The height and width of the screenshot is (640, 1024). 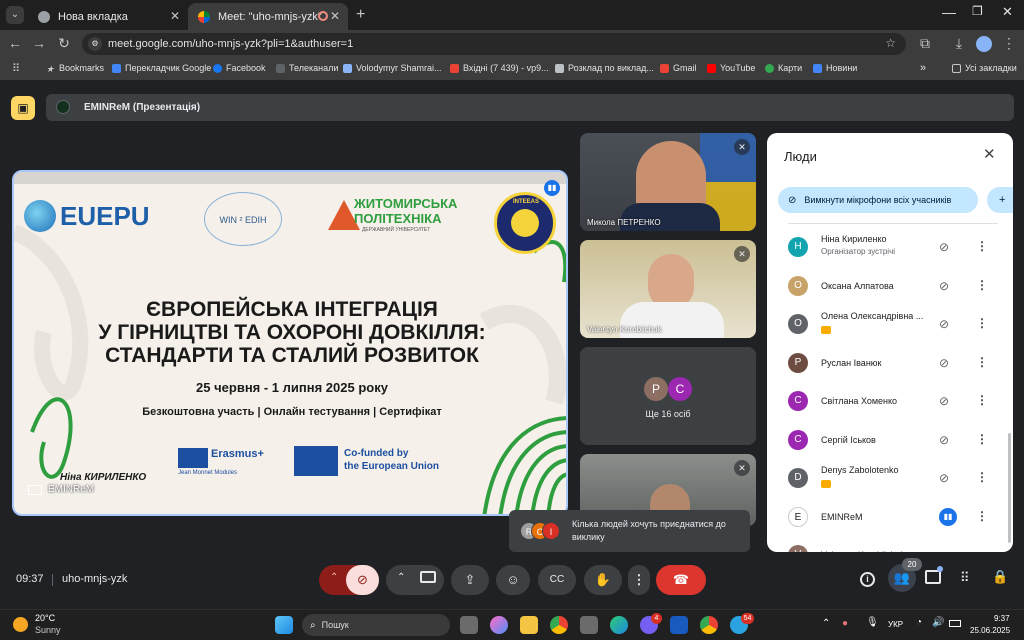 I want to click on clock-time: 9:37, so click(x=1002, y=618).